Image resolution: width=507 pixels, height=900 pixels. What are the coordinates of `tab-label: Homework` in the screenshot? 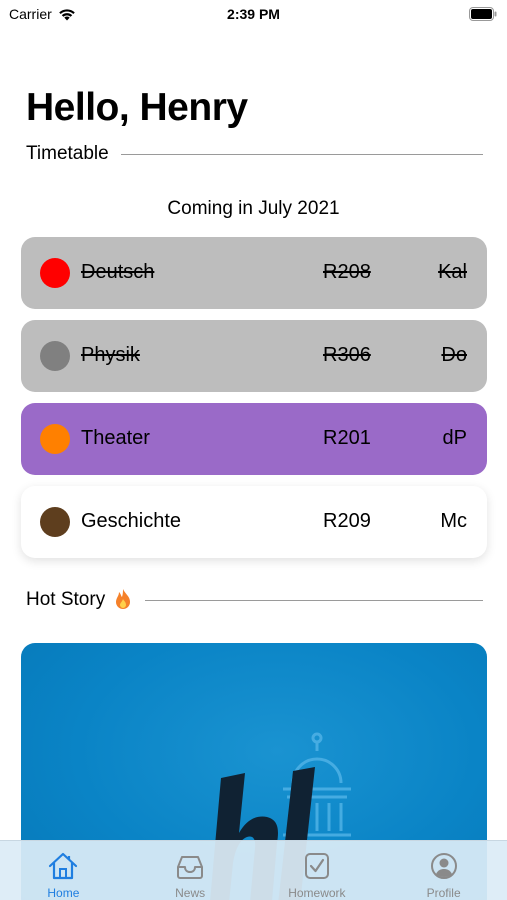 It's located at (317, 893).